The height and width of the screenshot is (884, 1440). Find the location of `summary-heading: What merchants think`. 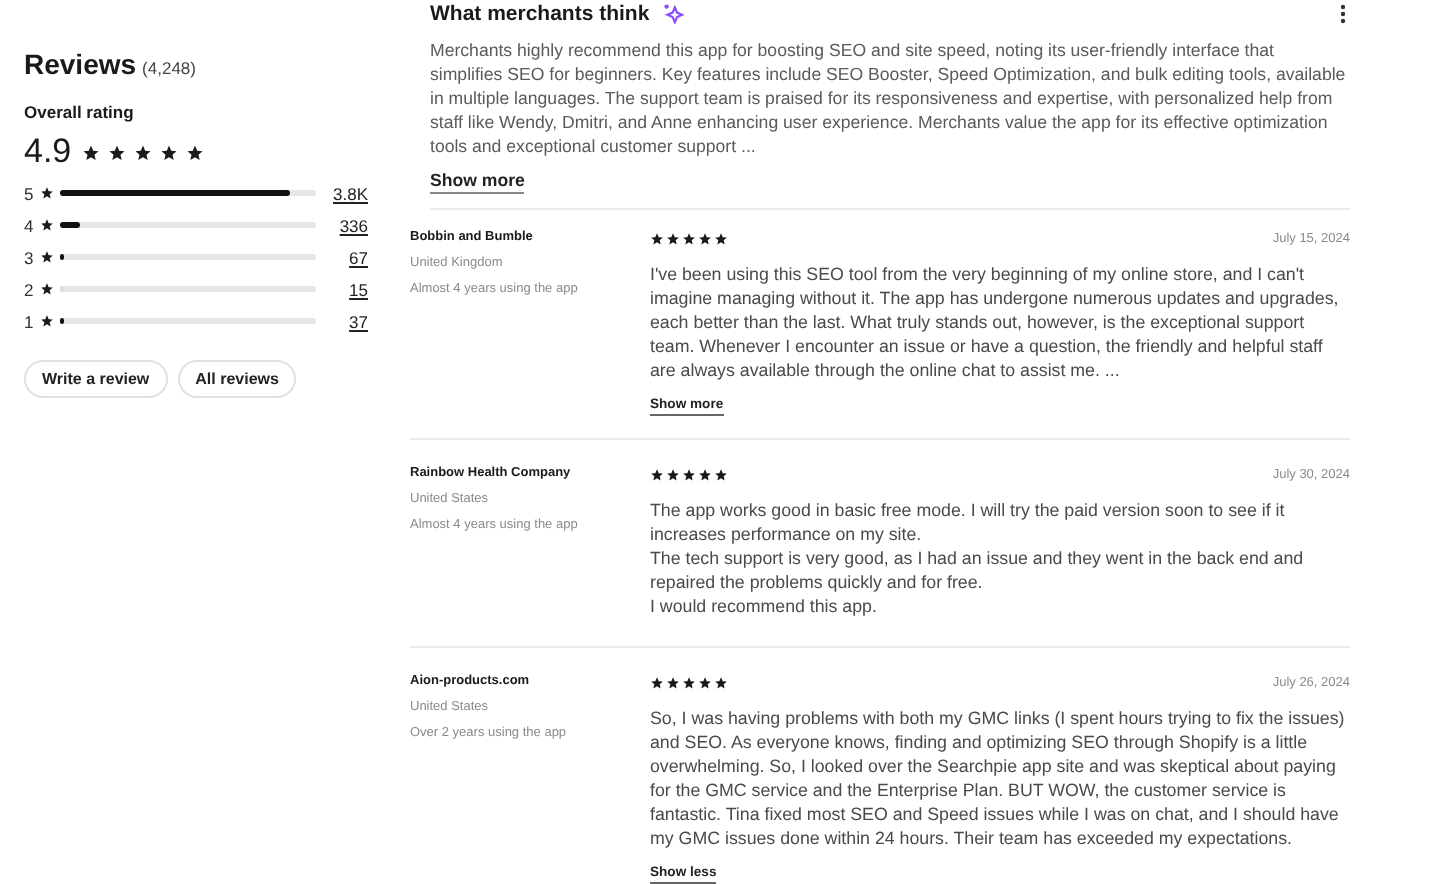

summary-heading: What merchants think is located at coordinates (540, 13).